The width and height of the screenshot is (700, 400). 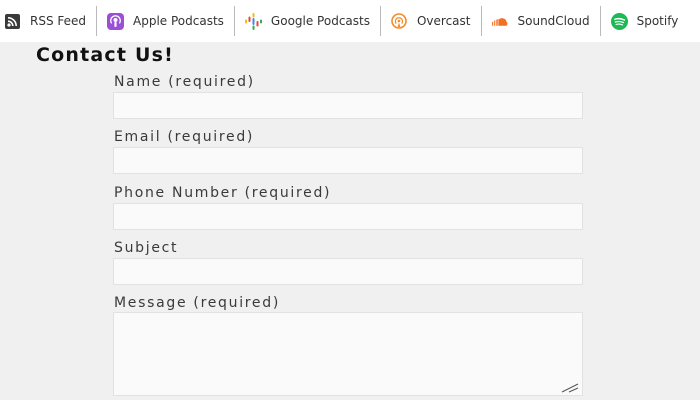 What do you see at coordinates (348, 216) in the screenshot?
I see `phone-input` at bounding box center [348, 216].